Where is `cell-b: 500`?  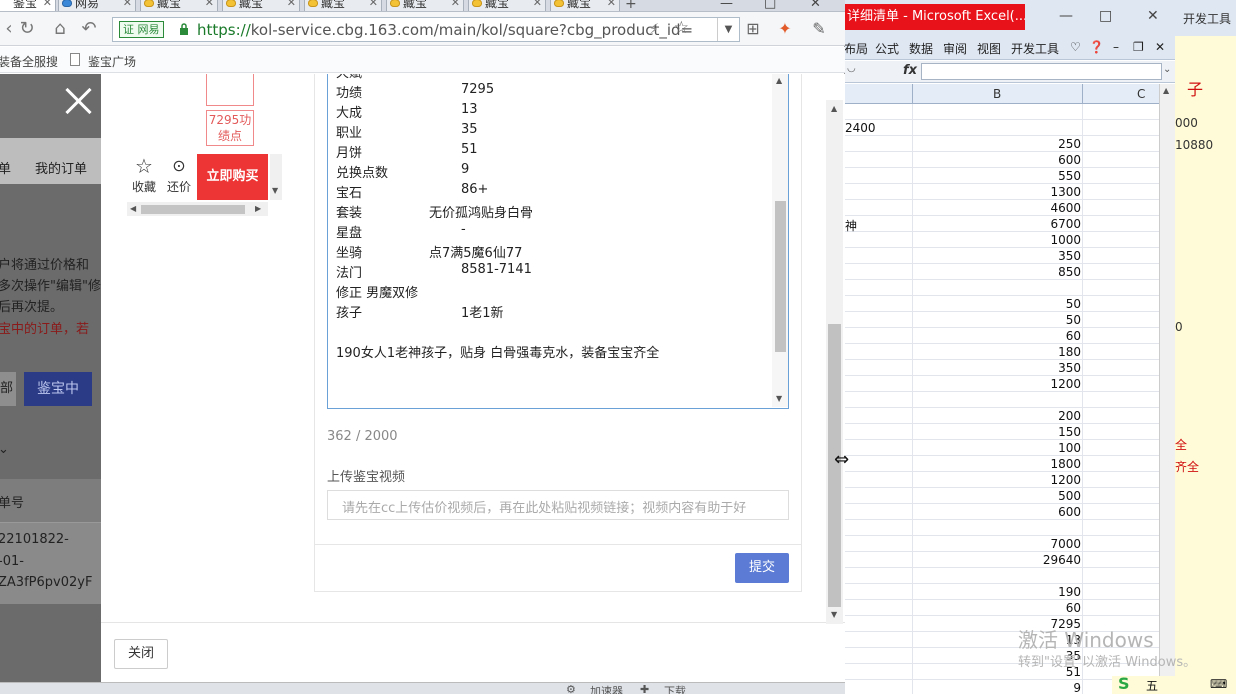
cell-b: 500 is located at coordinates (1069, 496).